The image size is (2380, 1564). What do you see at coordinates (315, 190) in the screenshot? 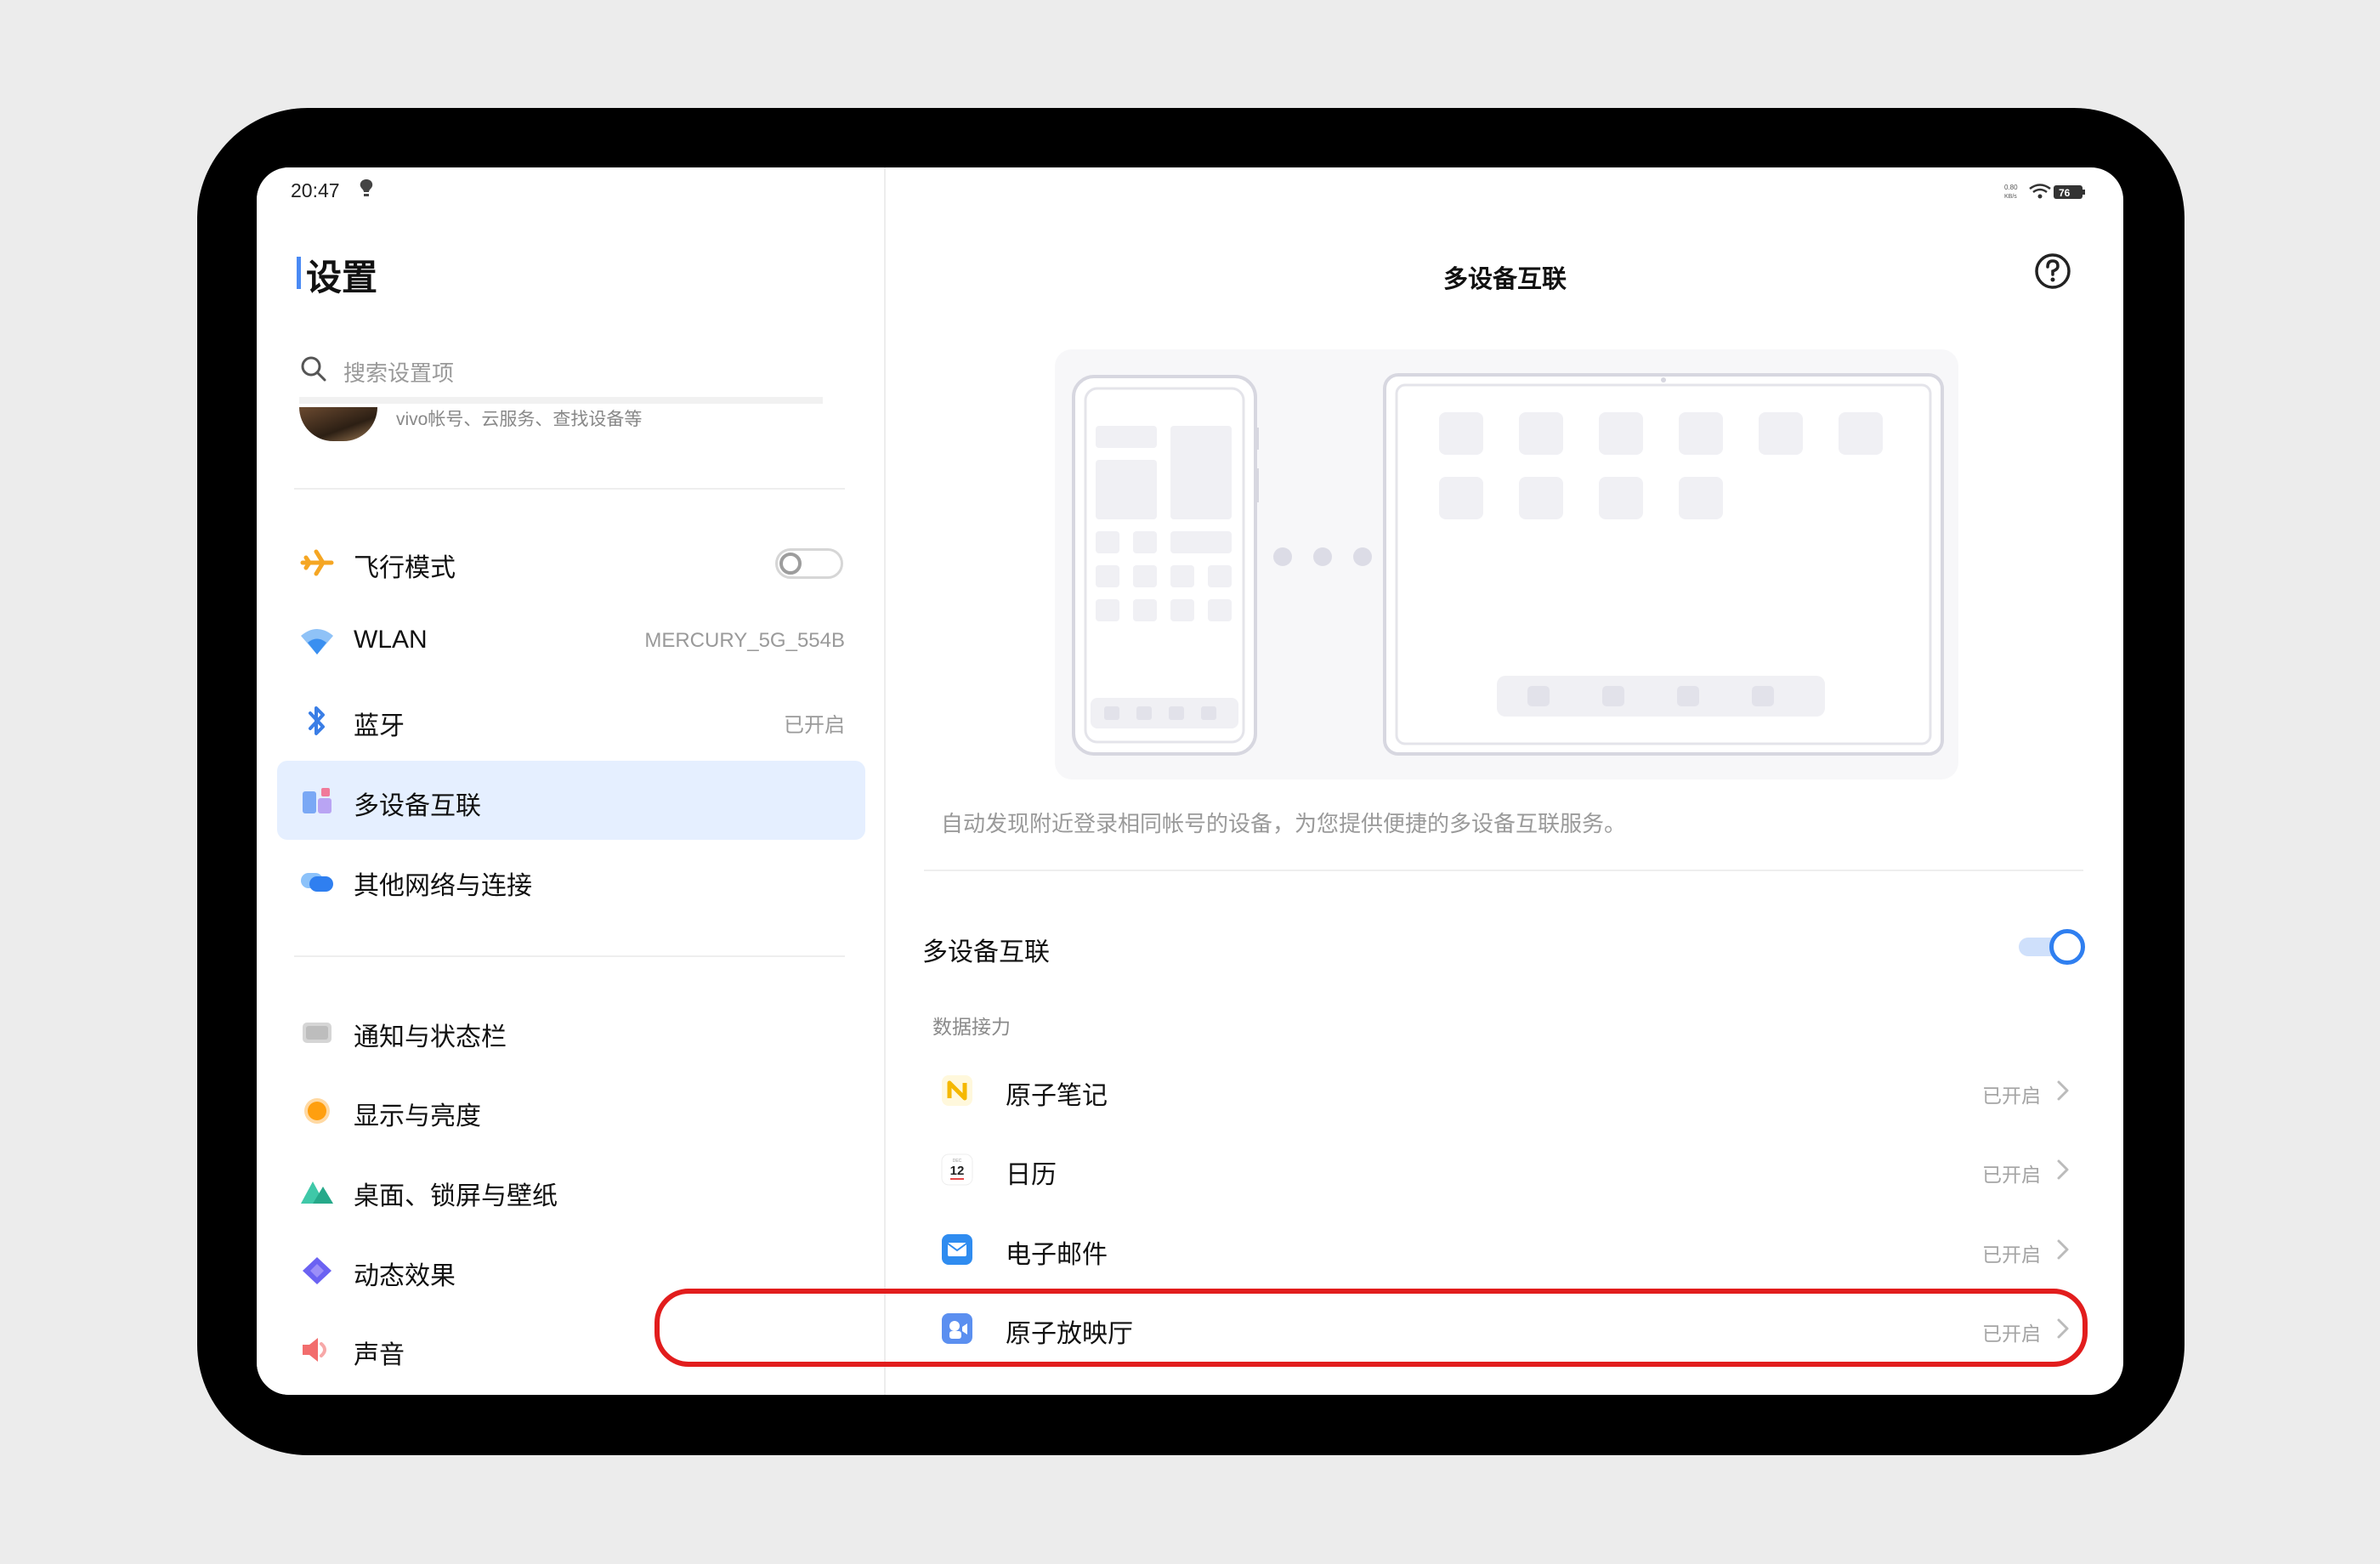
I see `status-time: 20:47` at bounding box center [315, 190].